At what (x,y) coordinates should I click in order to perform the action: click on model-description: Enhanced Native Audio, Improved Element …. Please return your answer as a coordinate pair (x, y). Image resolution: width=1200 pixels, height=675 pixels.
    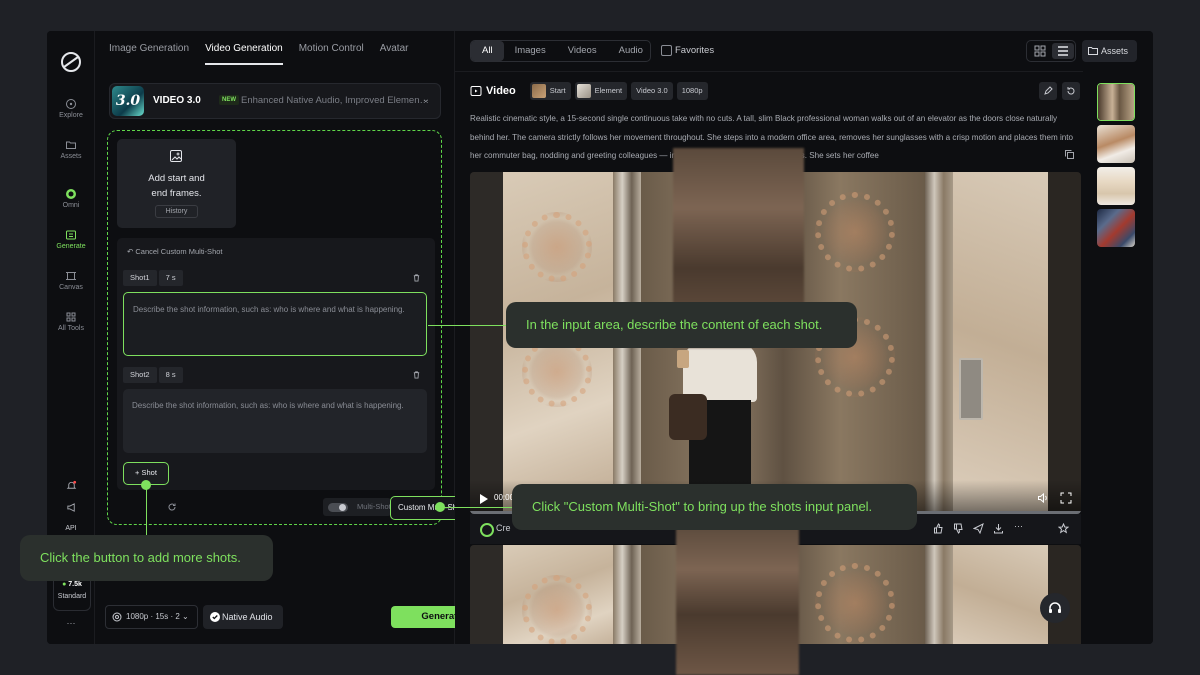
    Looking at the image, I should click on (336, 100).